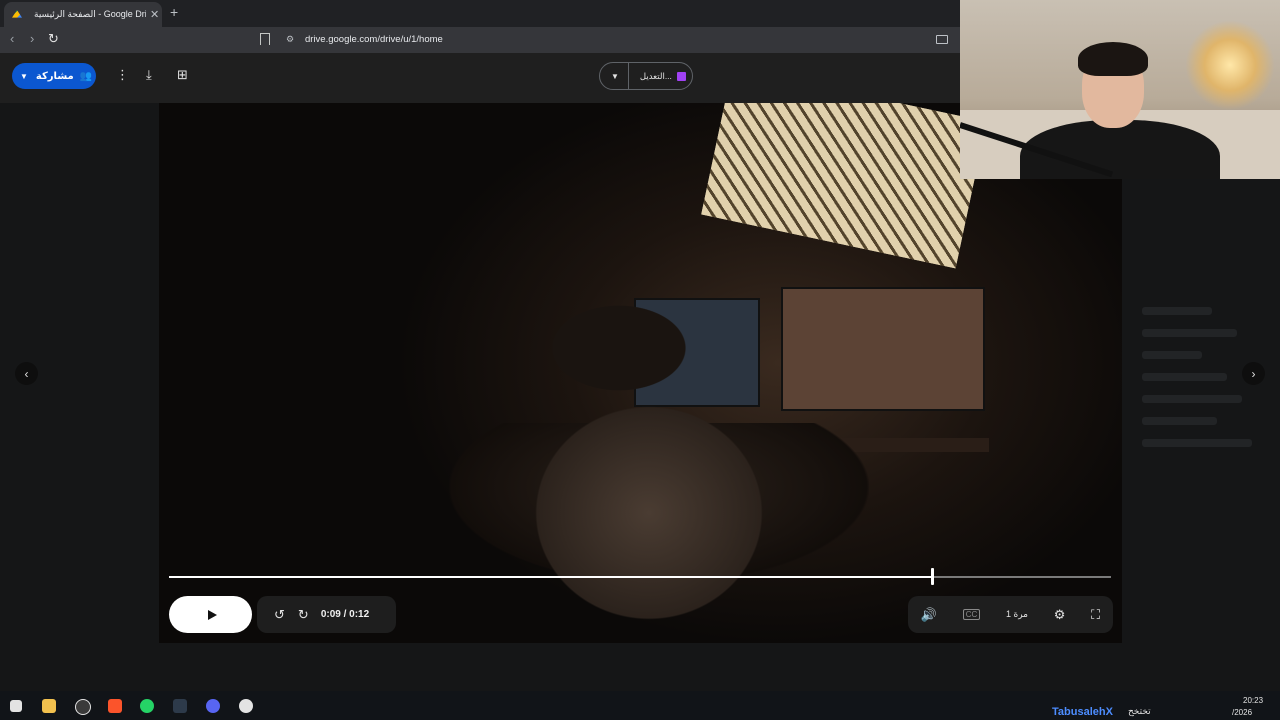 The width and height of the screenshot is (1280, 720). Describe the element at coordinates (147, 706) in the screenshot. I see `whatsapp-icon` at that location.